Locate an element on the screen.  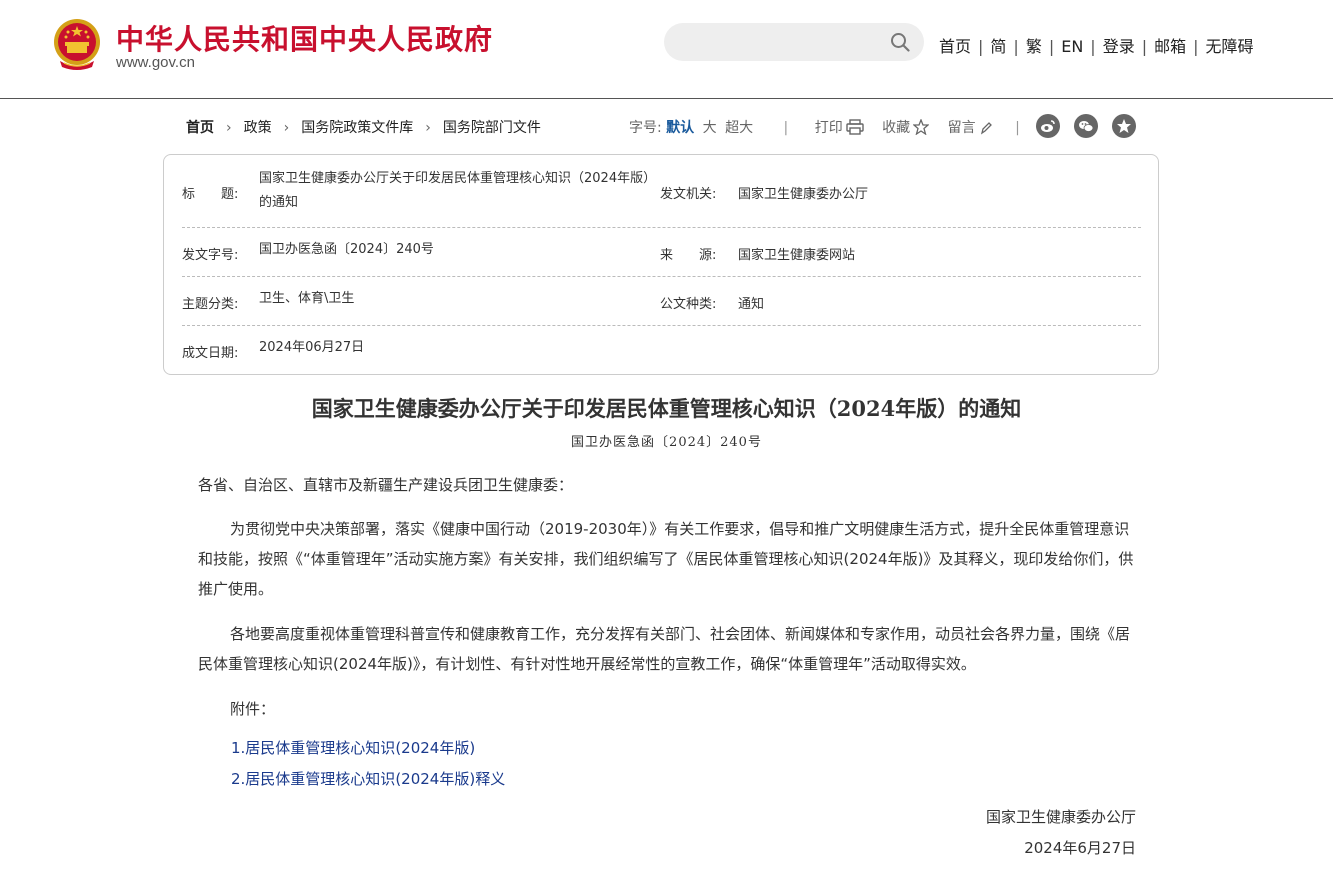
topic-label: 主题分类: is located at coordinates (210, 304).